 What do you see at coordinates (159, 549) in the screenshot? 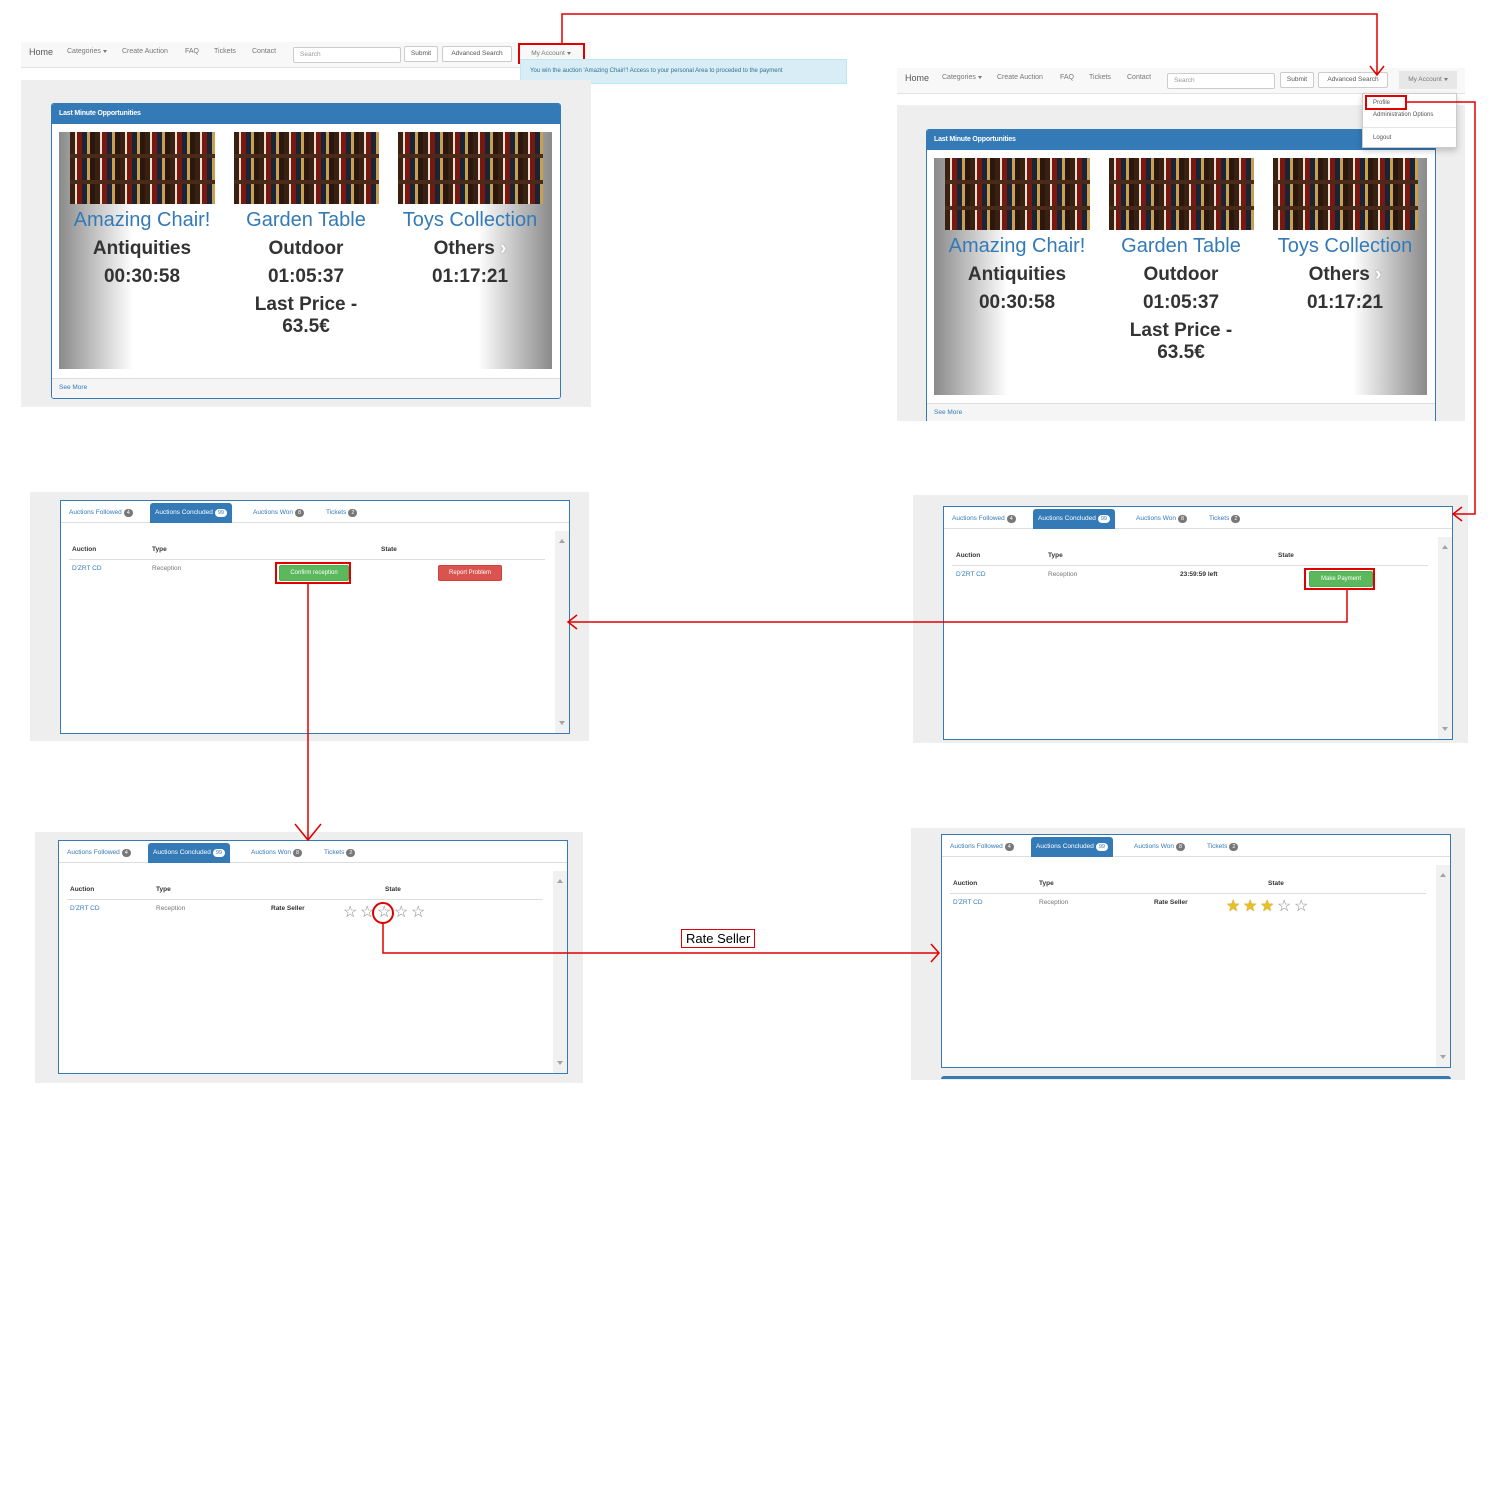
I see `col-type: Type` at bounding box center [159, 549].